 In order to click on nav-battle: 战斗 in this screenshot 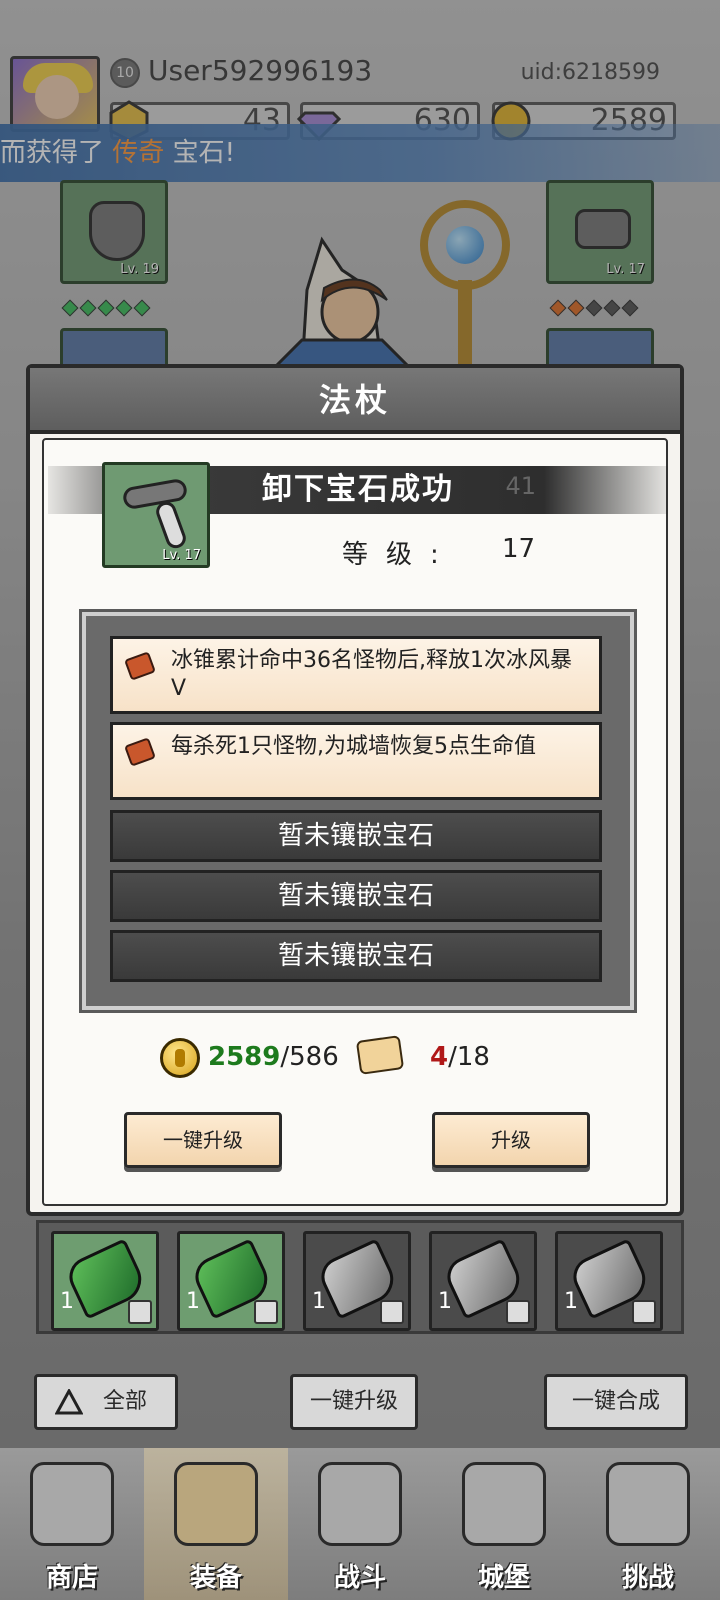, I will do `click(360, 1524)`.